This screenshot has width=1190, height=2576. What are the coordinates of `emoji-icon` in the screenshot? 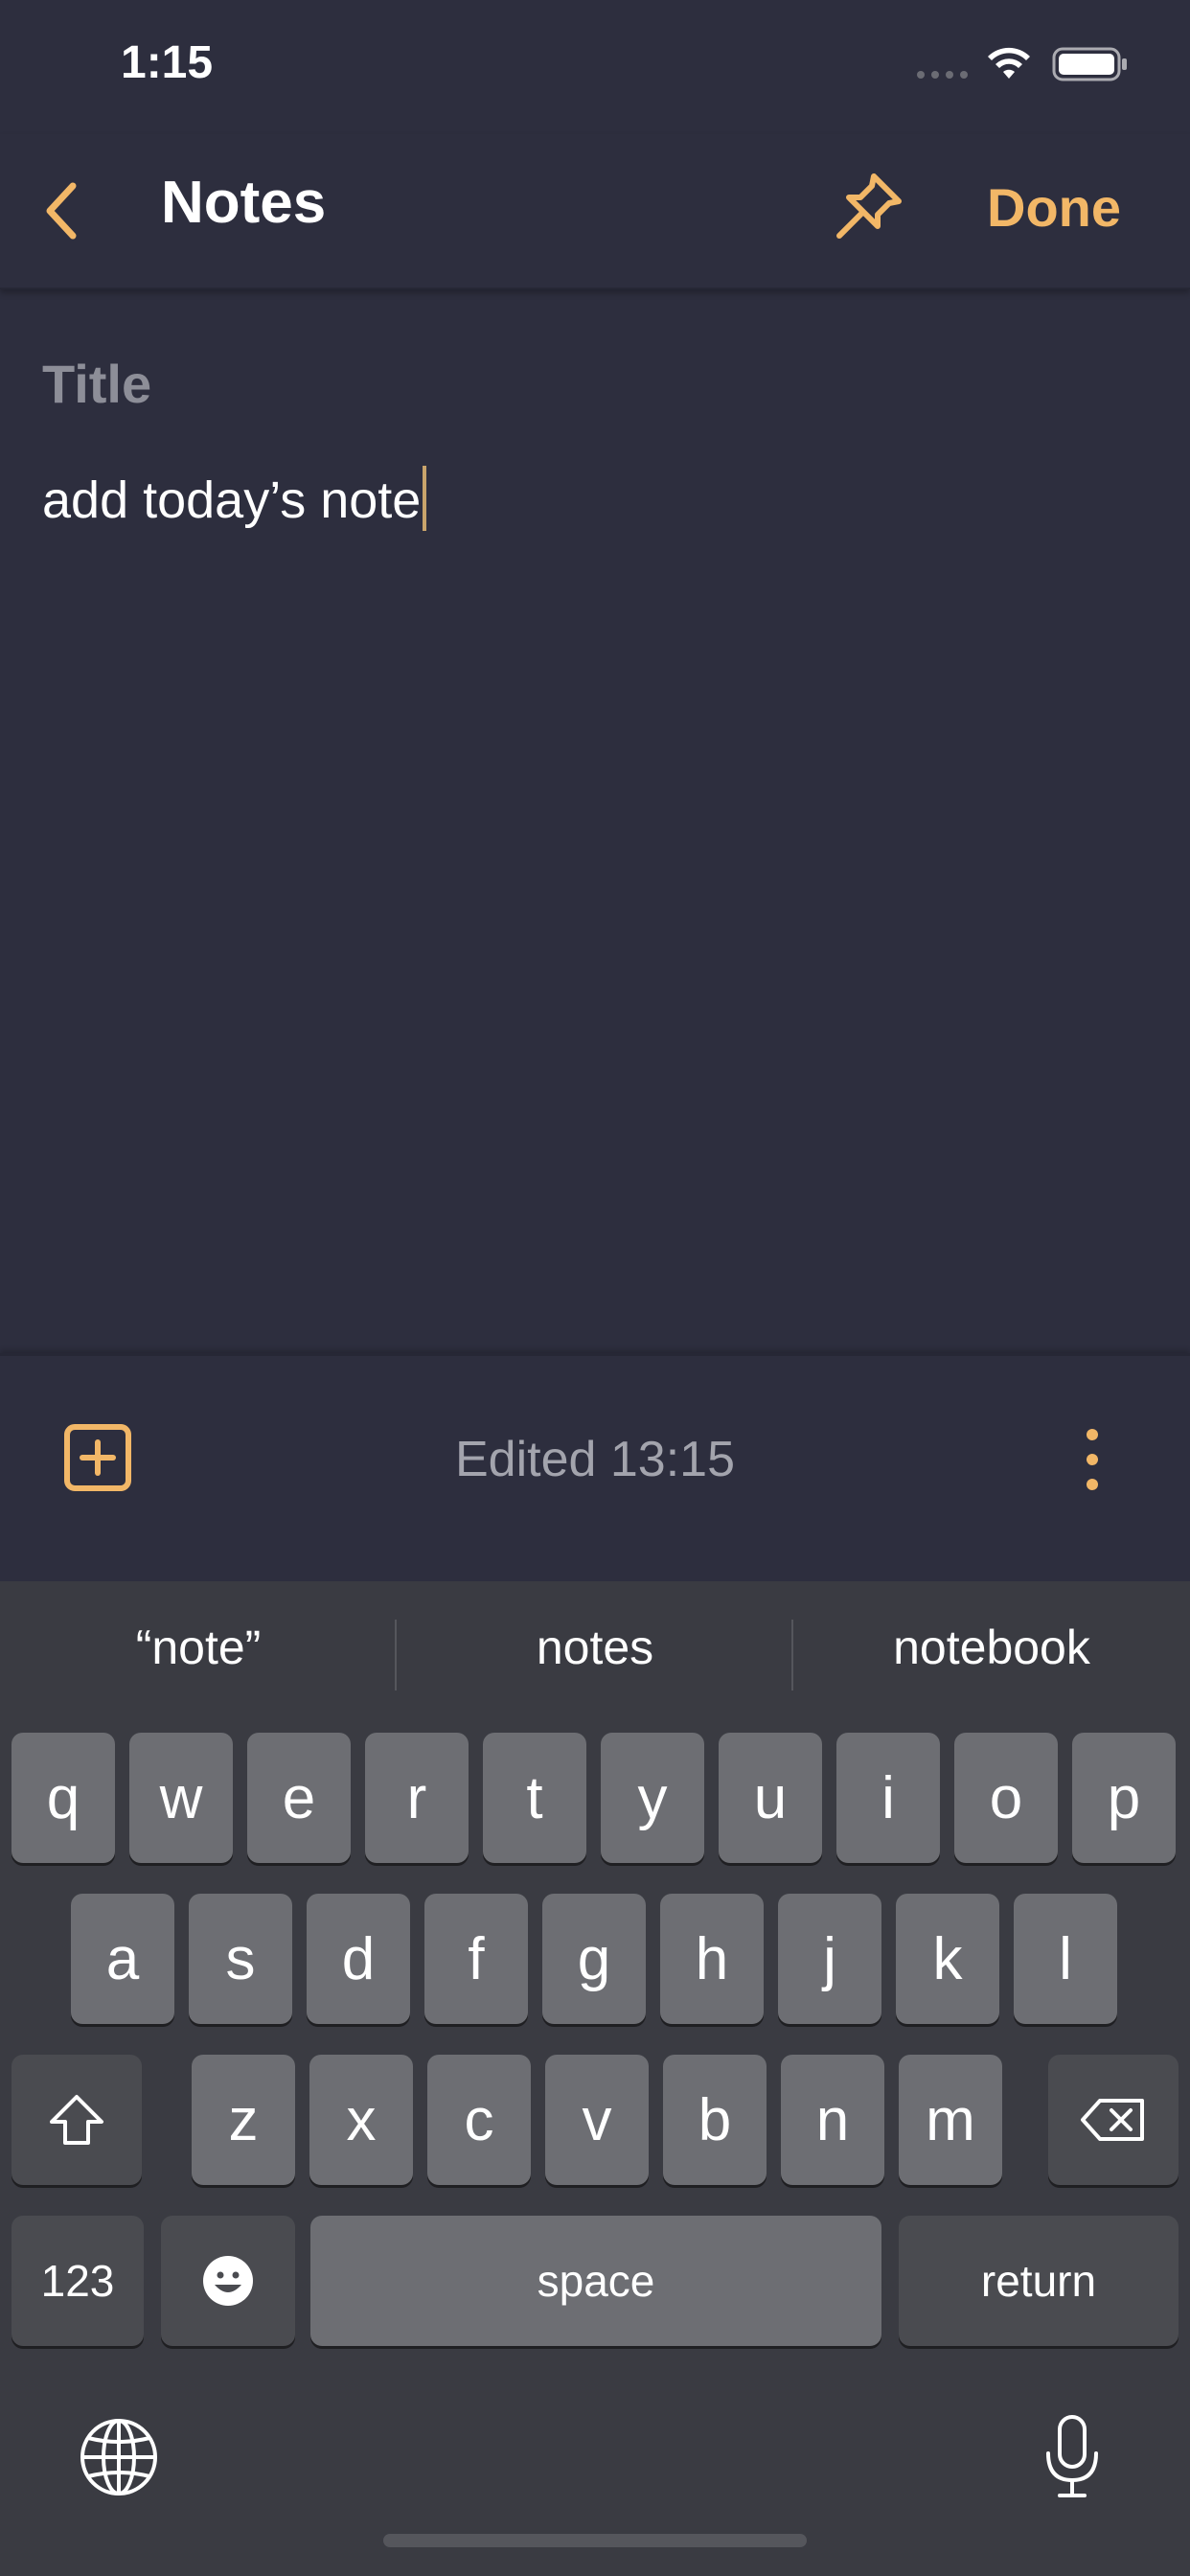 It's located at (228, 2281).